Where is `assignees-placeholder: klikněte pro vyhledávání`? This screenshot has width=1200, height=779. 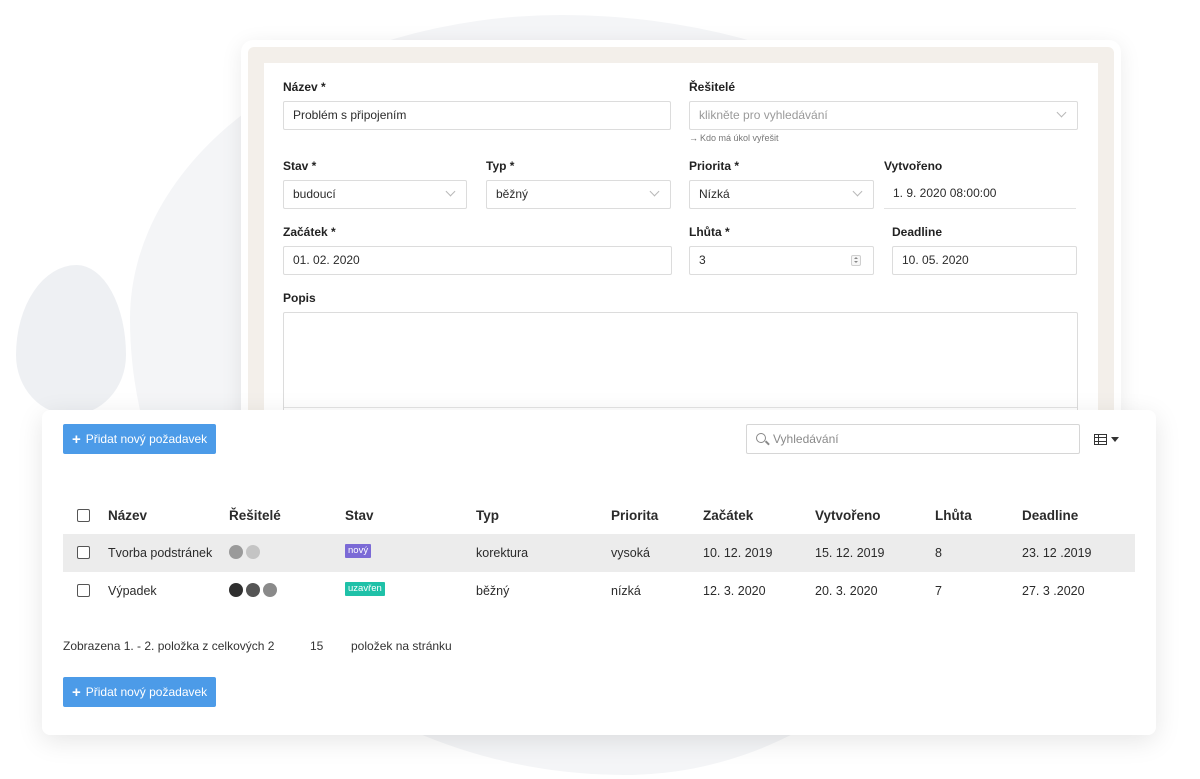 assignees-placeholder: klikněte pro vyhledávání is located at coordinates (763, 115).